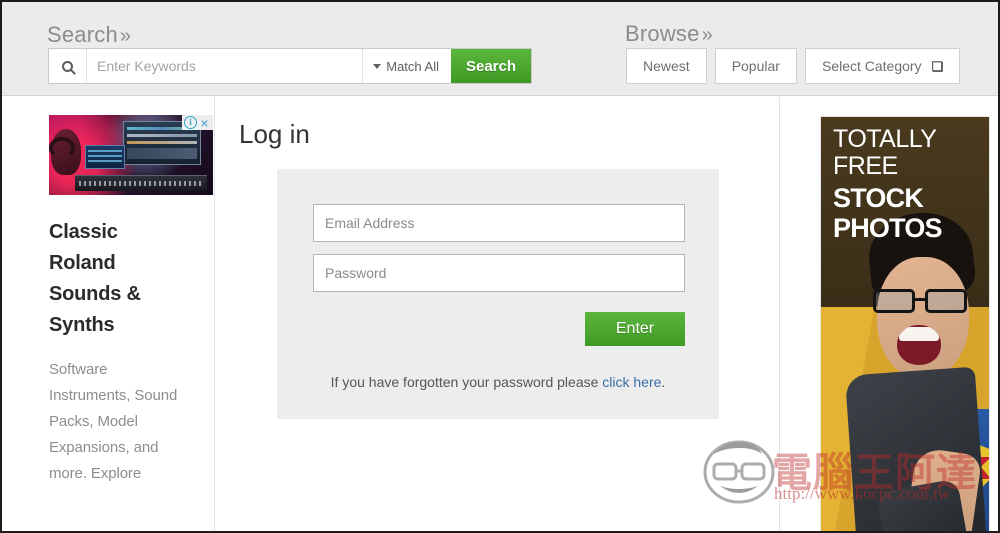 Image resolution: width=1000 pixels, height=533 pixels. I want to click on browse-section-label: Browse, so click(662, 33).